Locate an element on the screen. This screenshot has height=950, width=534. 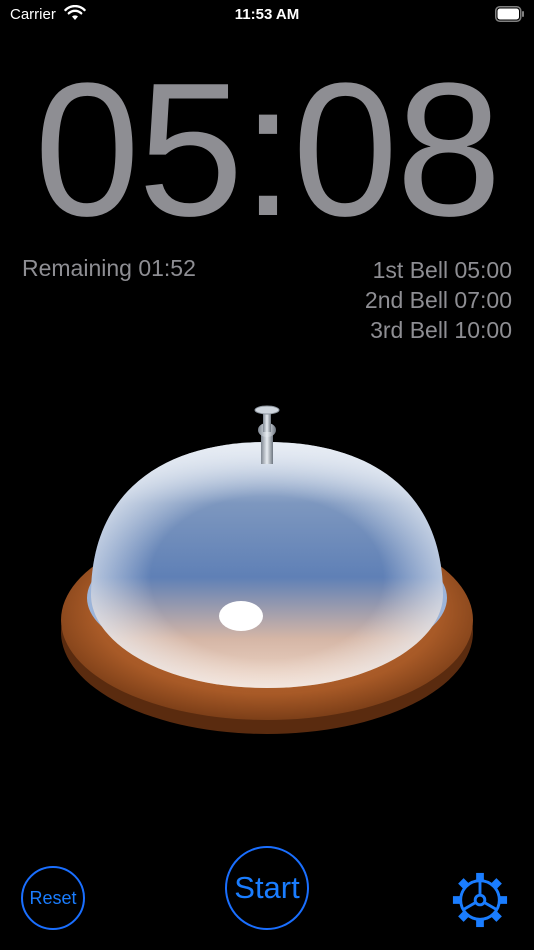
first-bell-time: 1st Bell 05:00 is located at coordinates (442, 270).